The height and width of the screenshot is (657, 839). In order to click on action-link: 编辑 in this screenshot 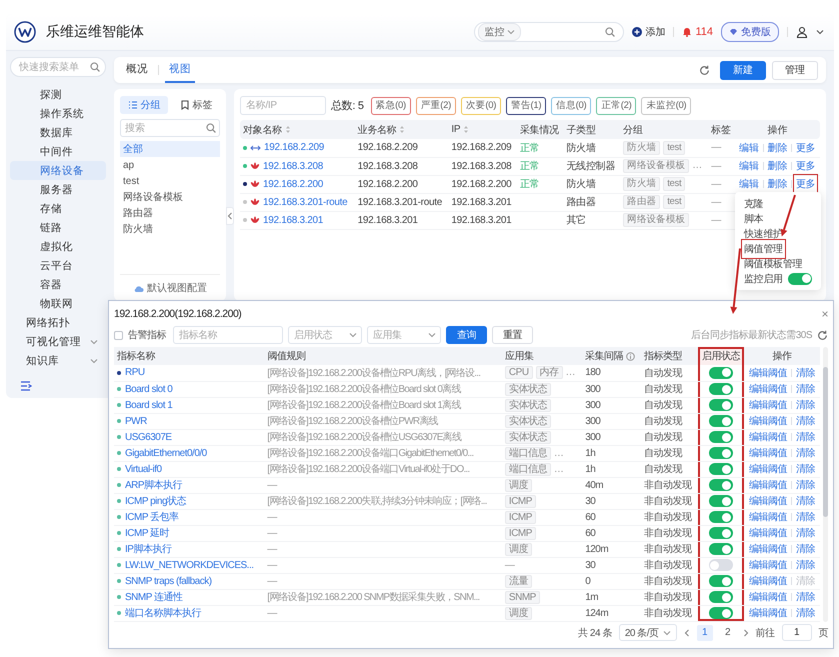, I will do `click(749, 166)`.